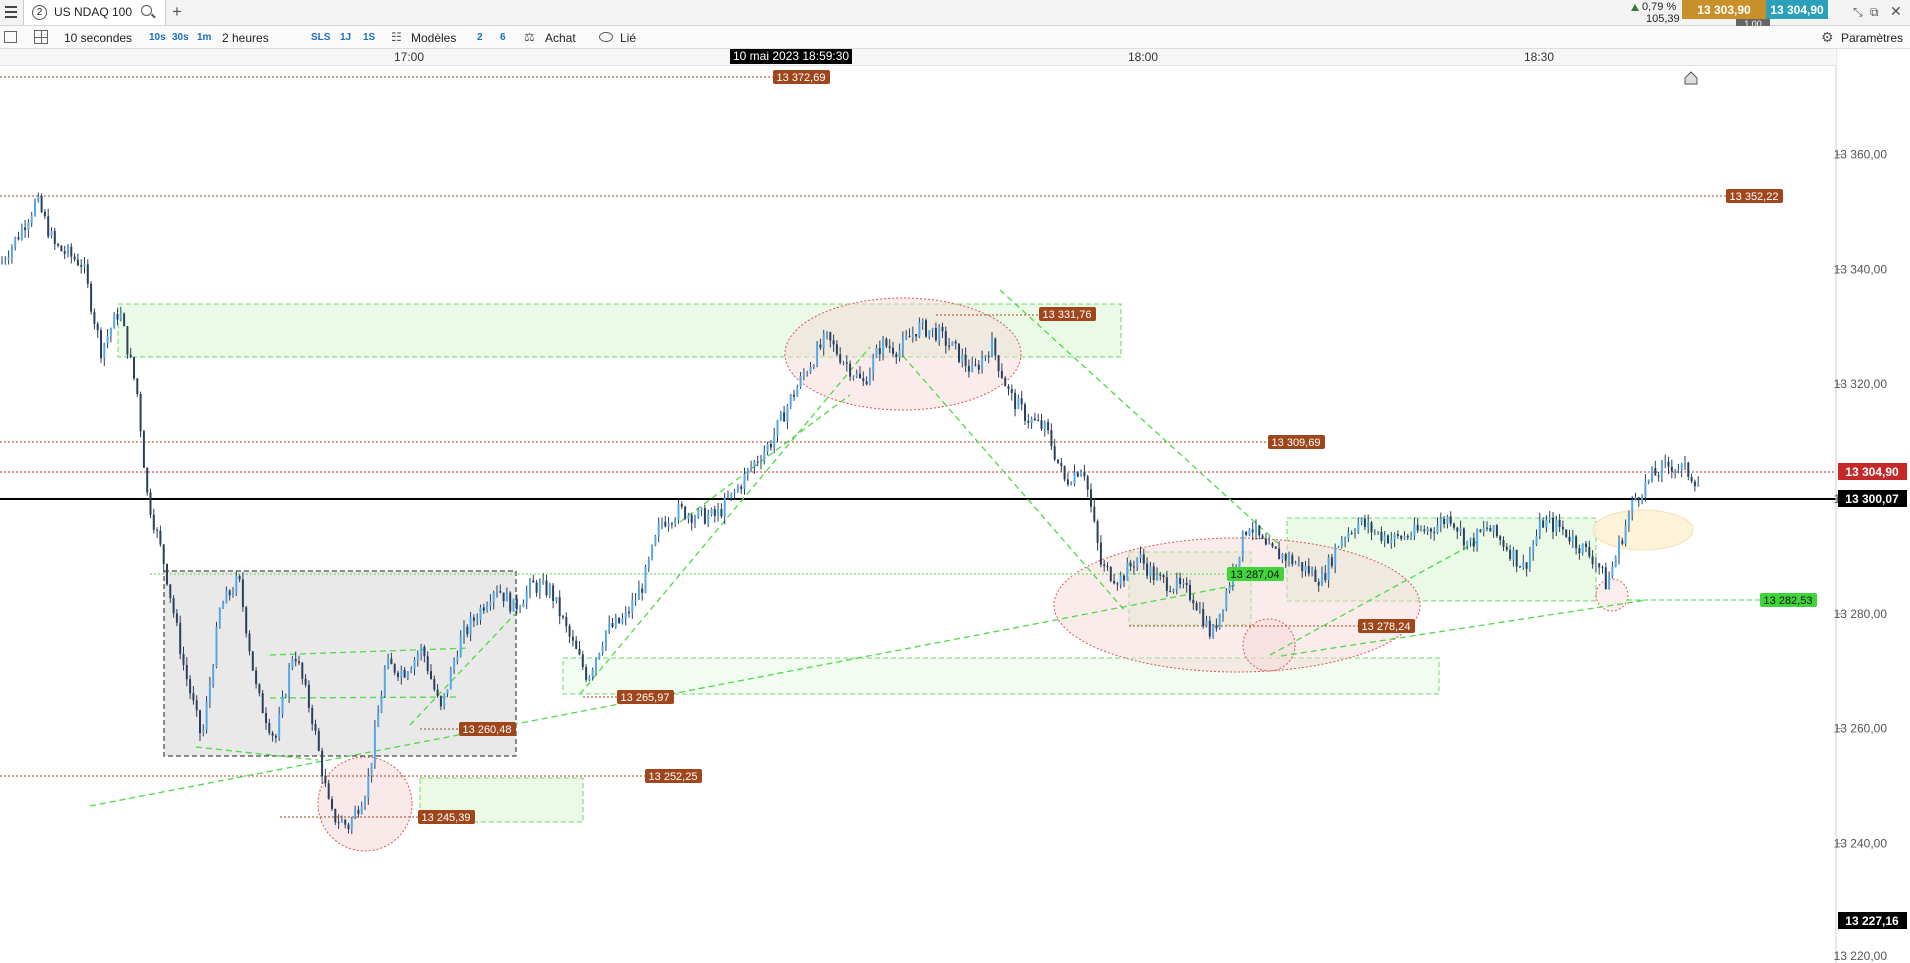 The image size is (1910, 963). Describe the element at coordinates (98, 38) in the screenshot. I see `interval-select: 10 secondes` at that location.